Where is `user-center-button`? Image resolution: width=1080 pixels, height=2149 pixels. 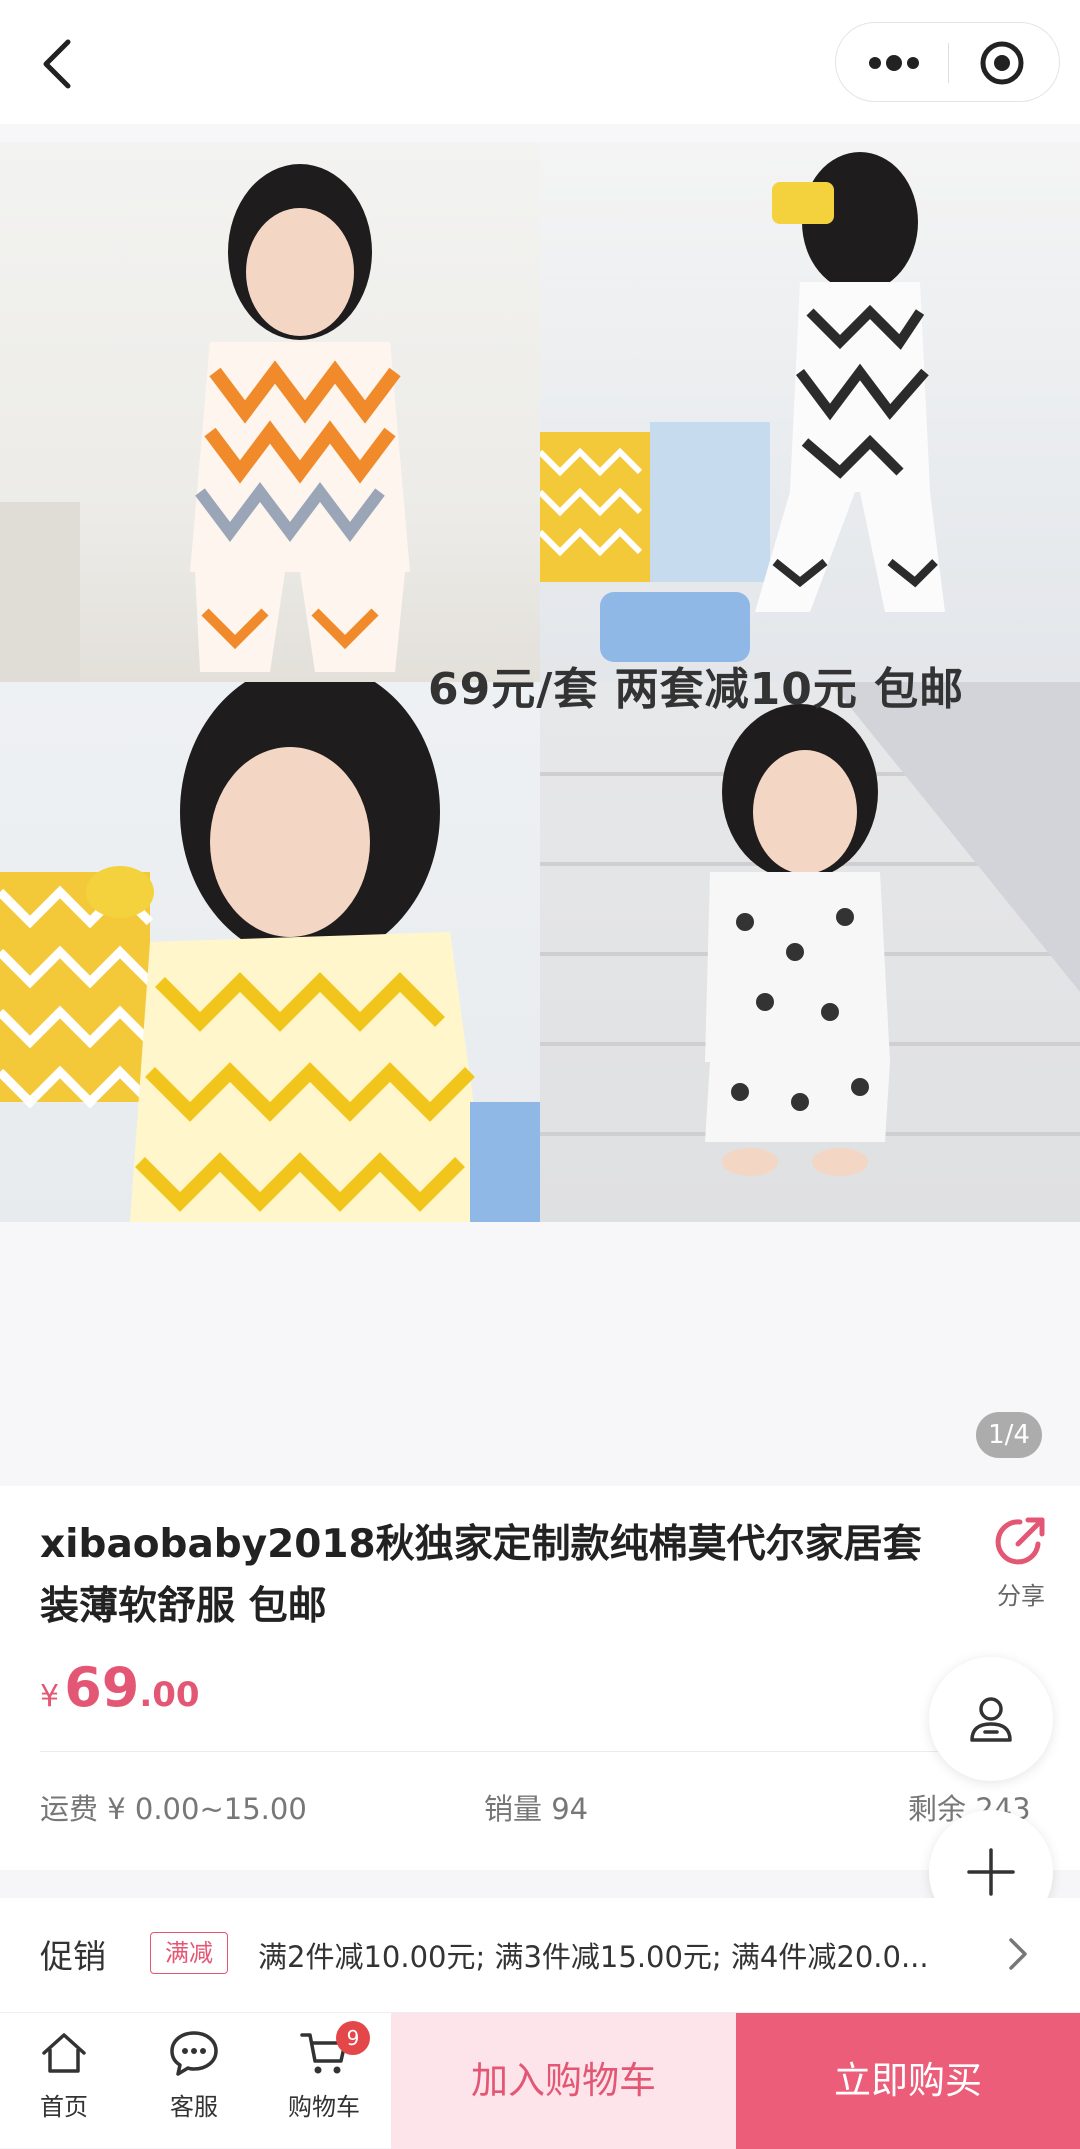 user-center-button is located at coordinates (991, 1719).